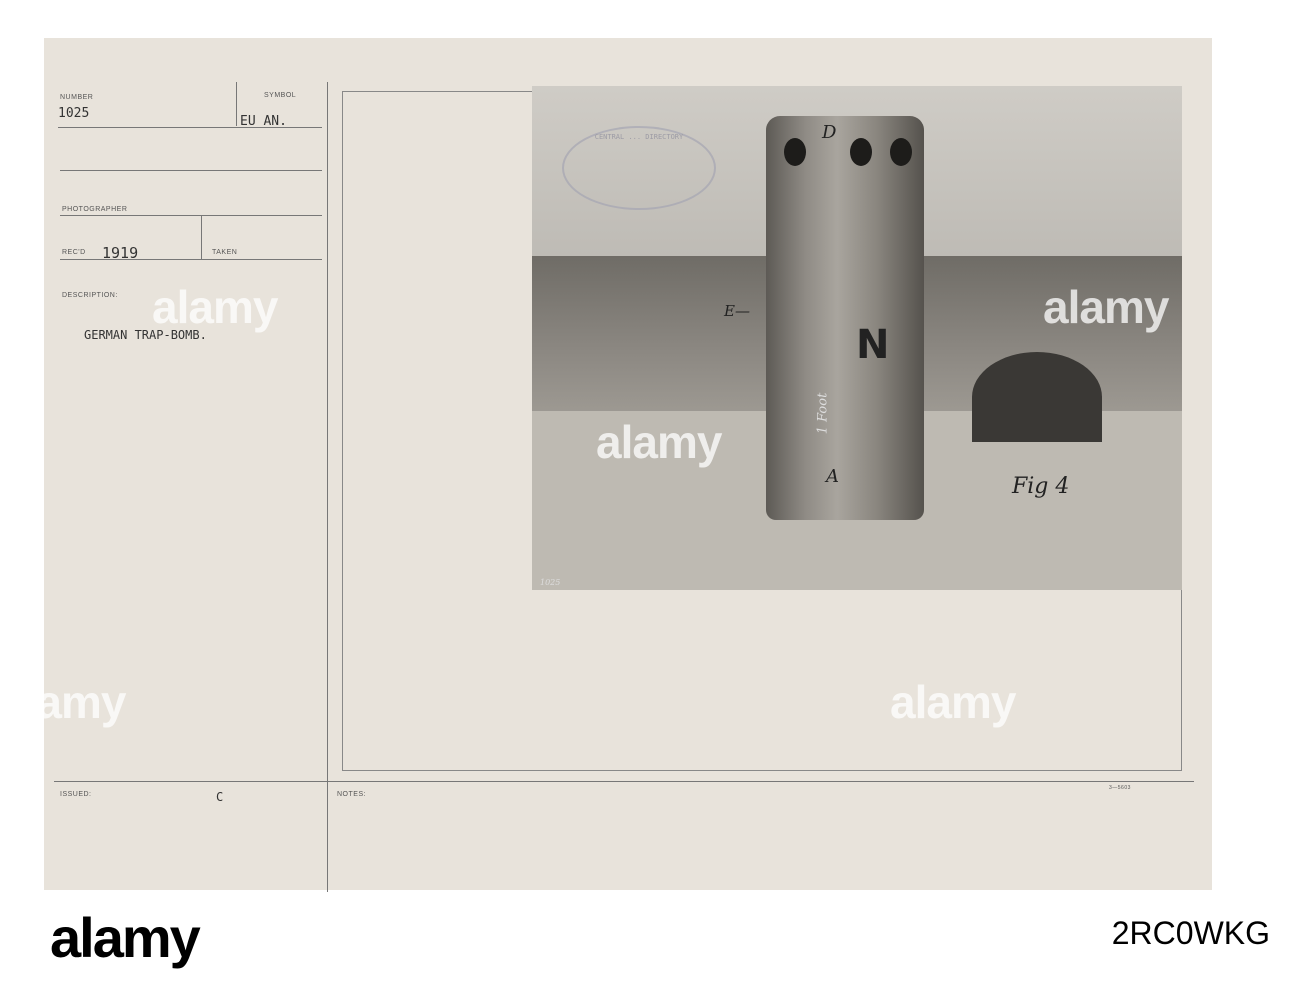 The image size is (1300, 982). What do you see at coordinates (352, 794) in the screenshot?
I see `notes-label: NOTES:` at bounding box center [352, 794].